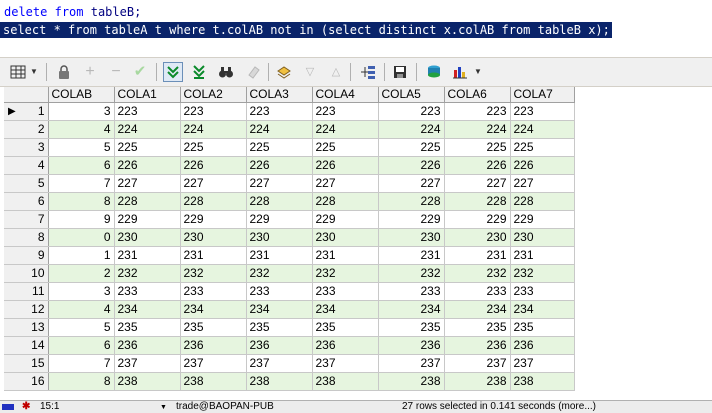 Image resolution: width=712 pixels, height=413 pixels. Describe the element at coordinates (147, 95) in the screenshot. I see `column-header: COLA1` at that location.